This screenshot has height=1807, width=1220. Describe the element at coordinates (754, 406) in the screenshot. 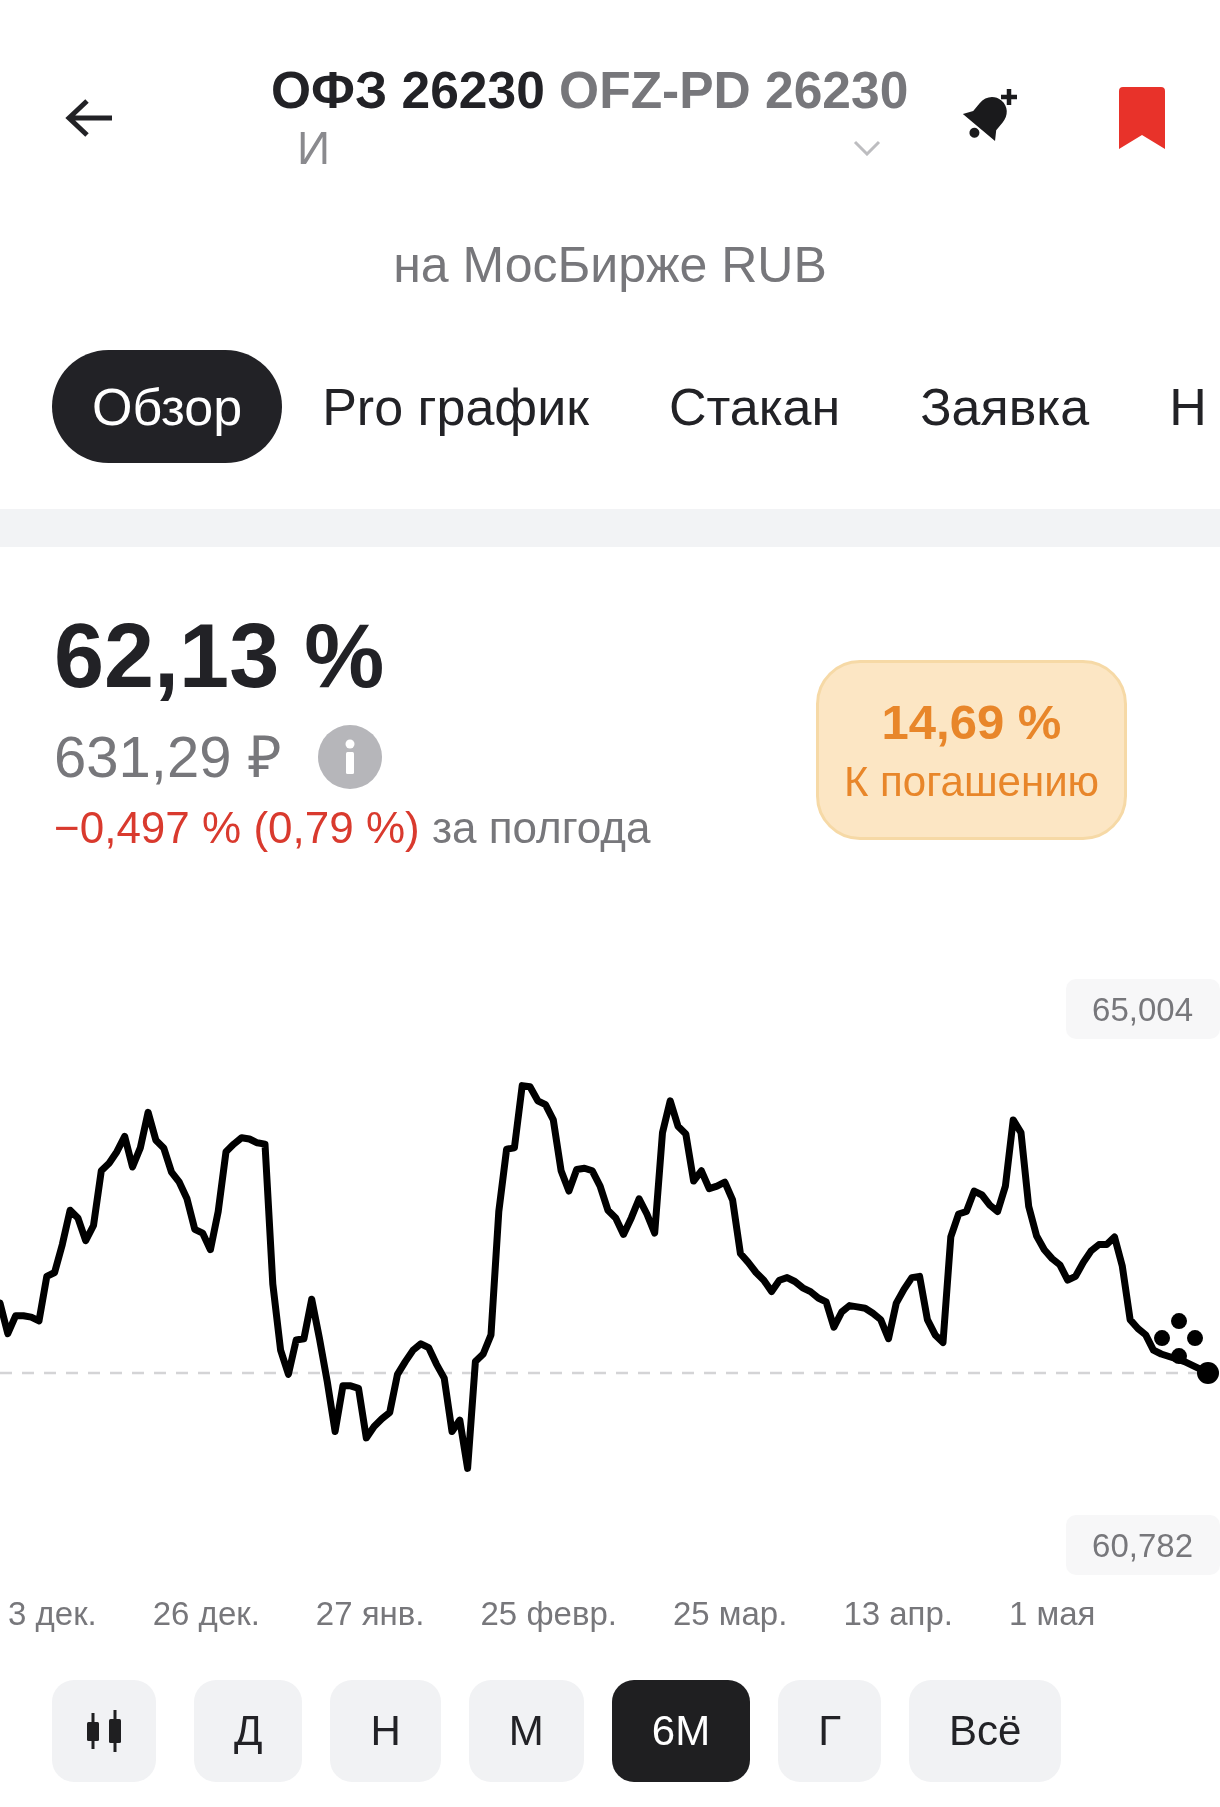

I see `tab: Стакан` at that location.